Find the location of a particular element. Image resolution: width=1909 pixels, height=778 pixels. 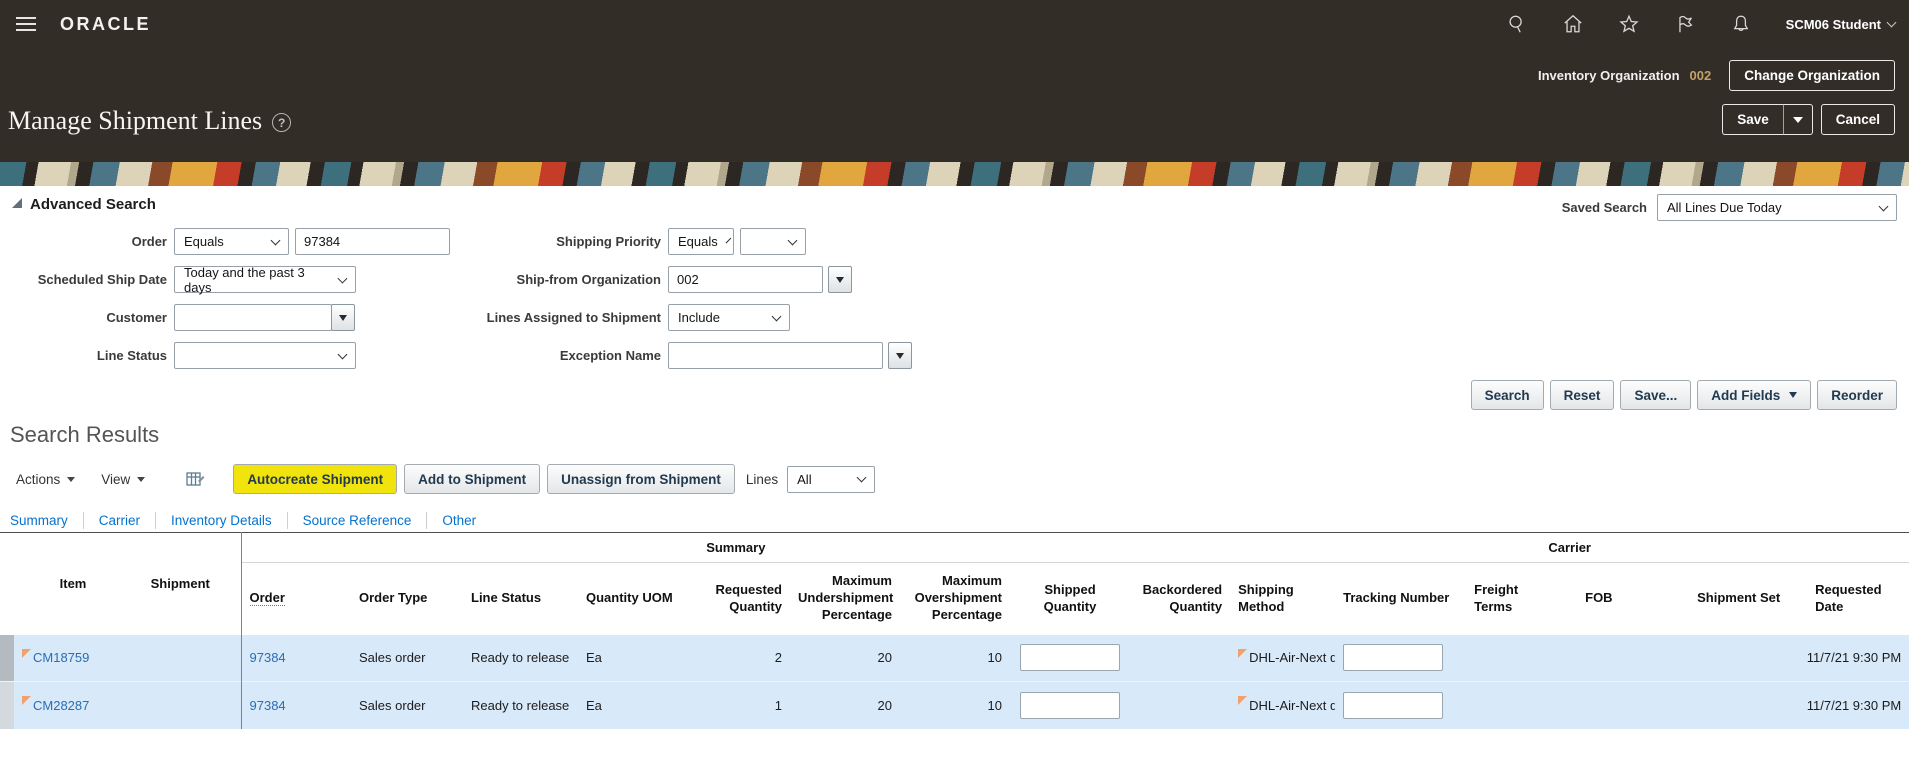

column-header-item: Item is located at coordinates (67, 583).